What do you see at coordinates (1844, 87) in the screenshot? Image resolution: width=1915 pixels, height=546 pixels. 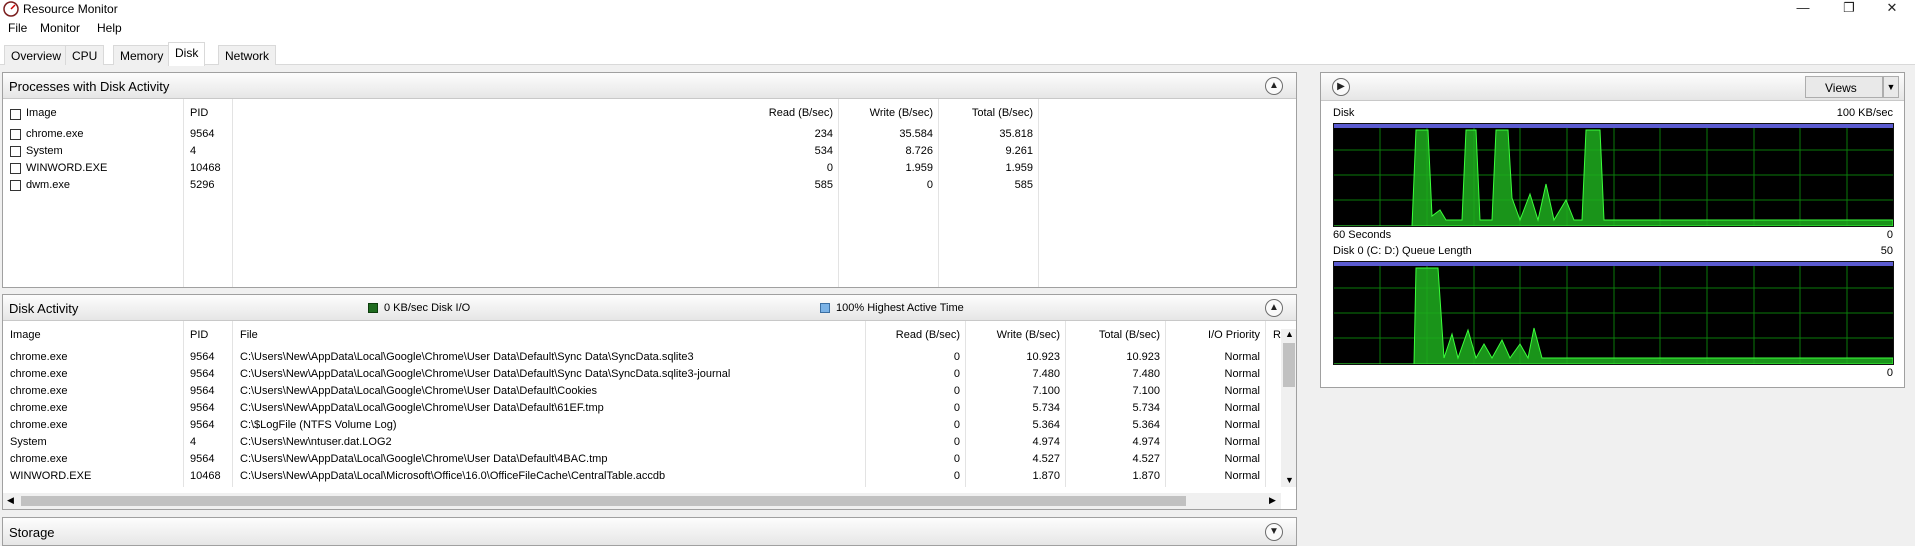 I see `views-button: Views` at bounding box center [1844, 87].